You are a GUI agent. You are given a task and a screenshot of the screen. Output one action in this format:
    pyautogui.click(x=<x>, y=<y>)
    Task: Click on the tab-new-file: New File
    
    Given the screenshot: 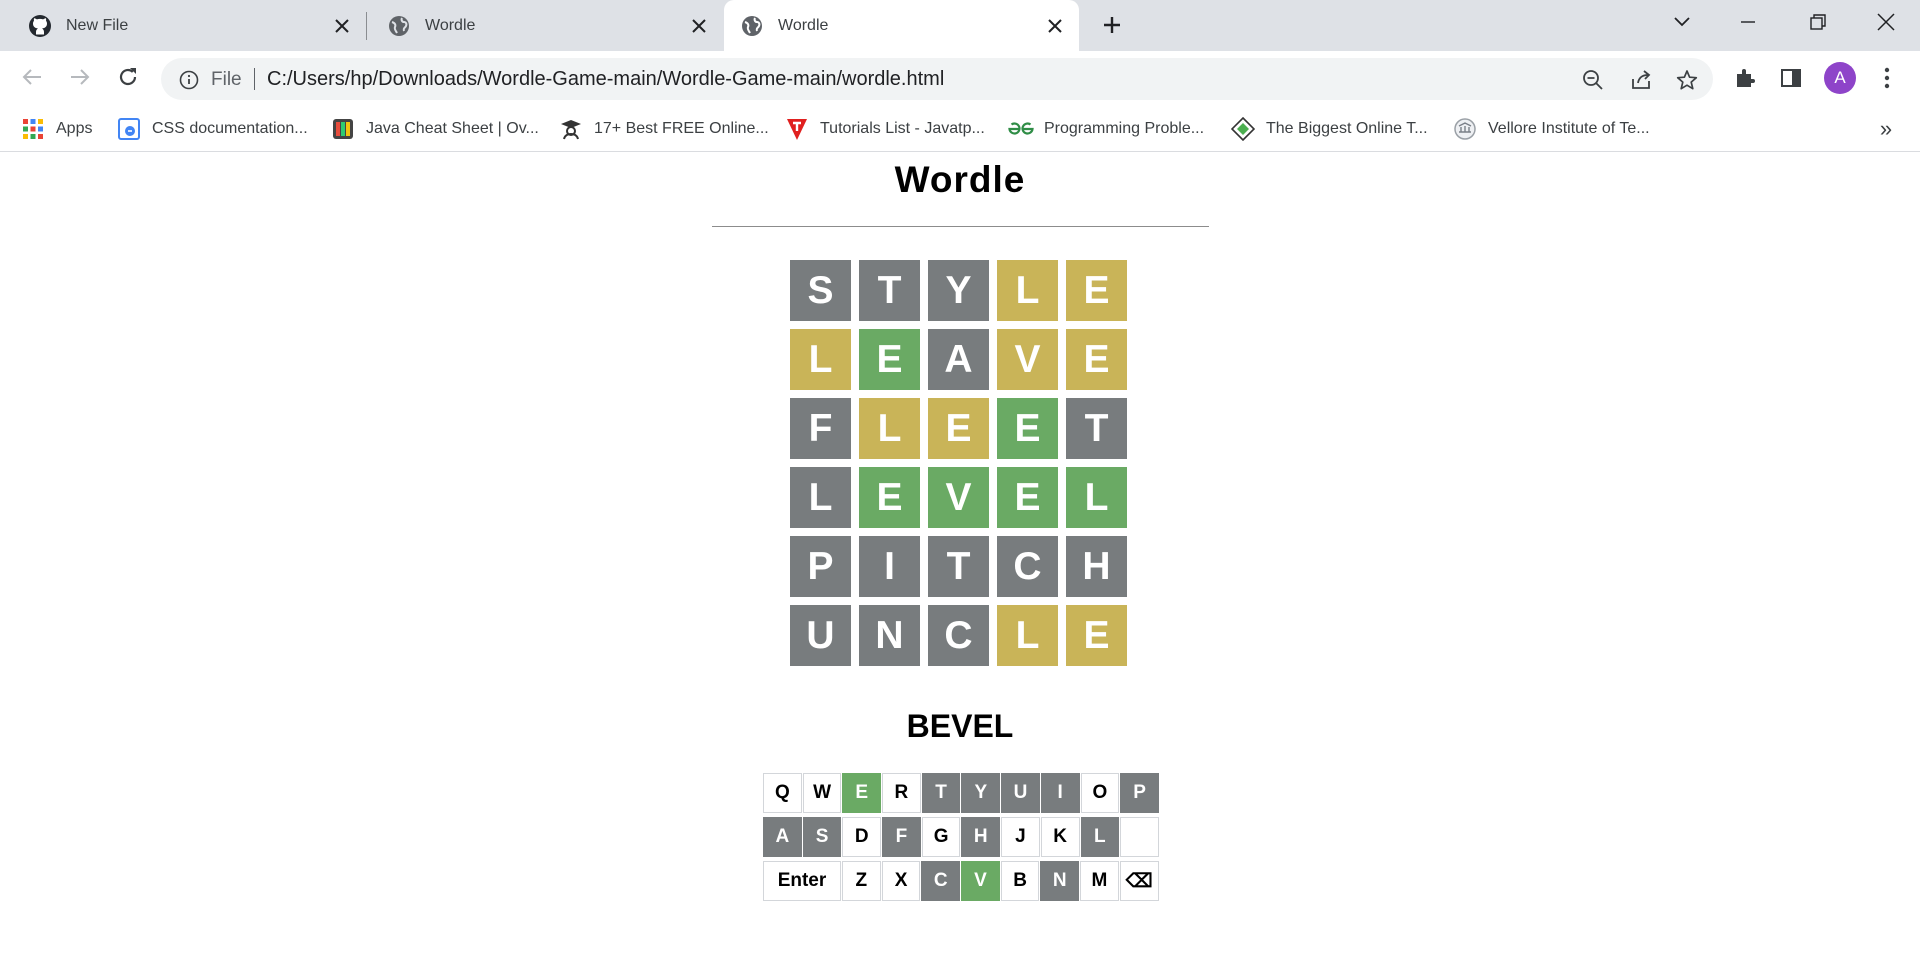 What is the action you would take?
    pyautogui.click(x=183, y=25)
    